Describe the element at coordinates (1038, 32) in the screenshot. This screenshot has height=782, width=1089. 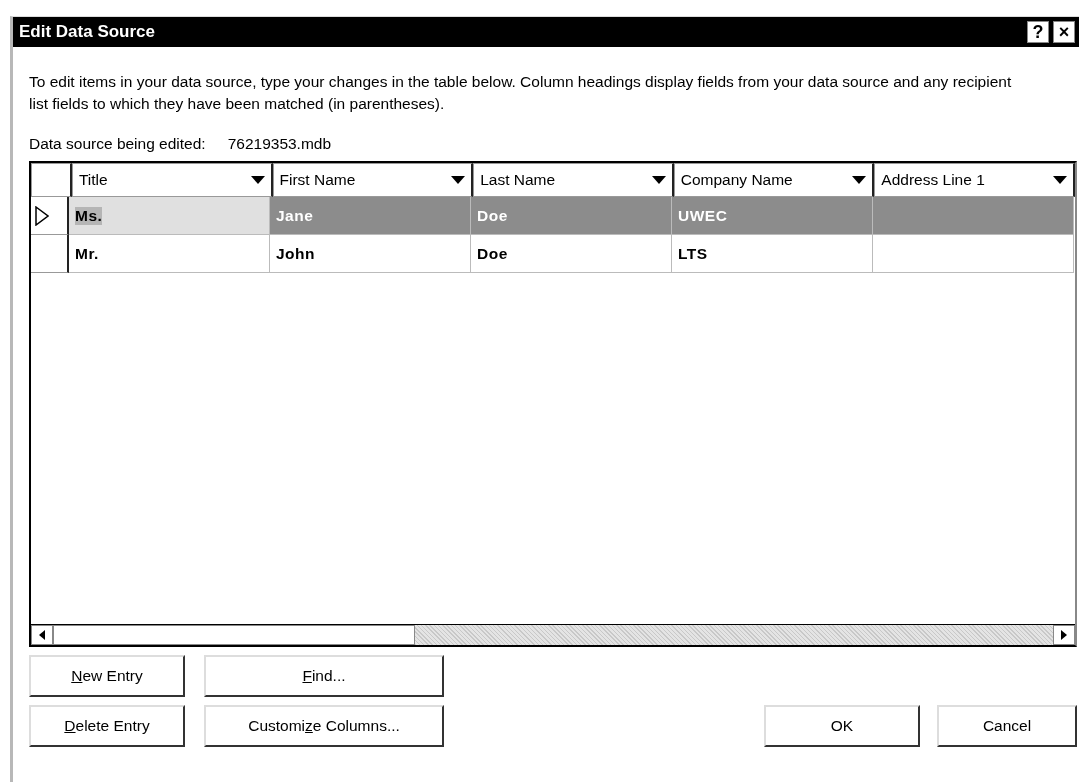
I see `help-button: ?` at that location.